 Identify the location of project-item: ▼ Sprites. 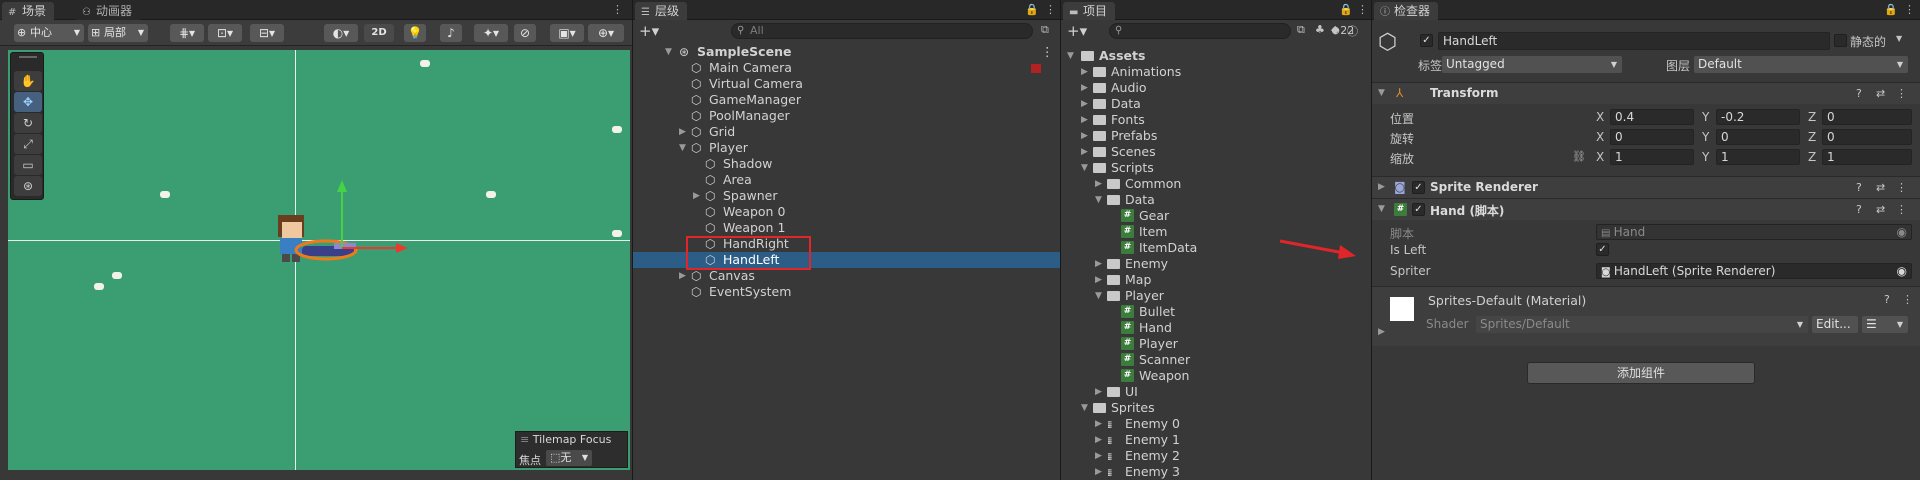
(1216, 408).